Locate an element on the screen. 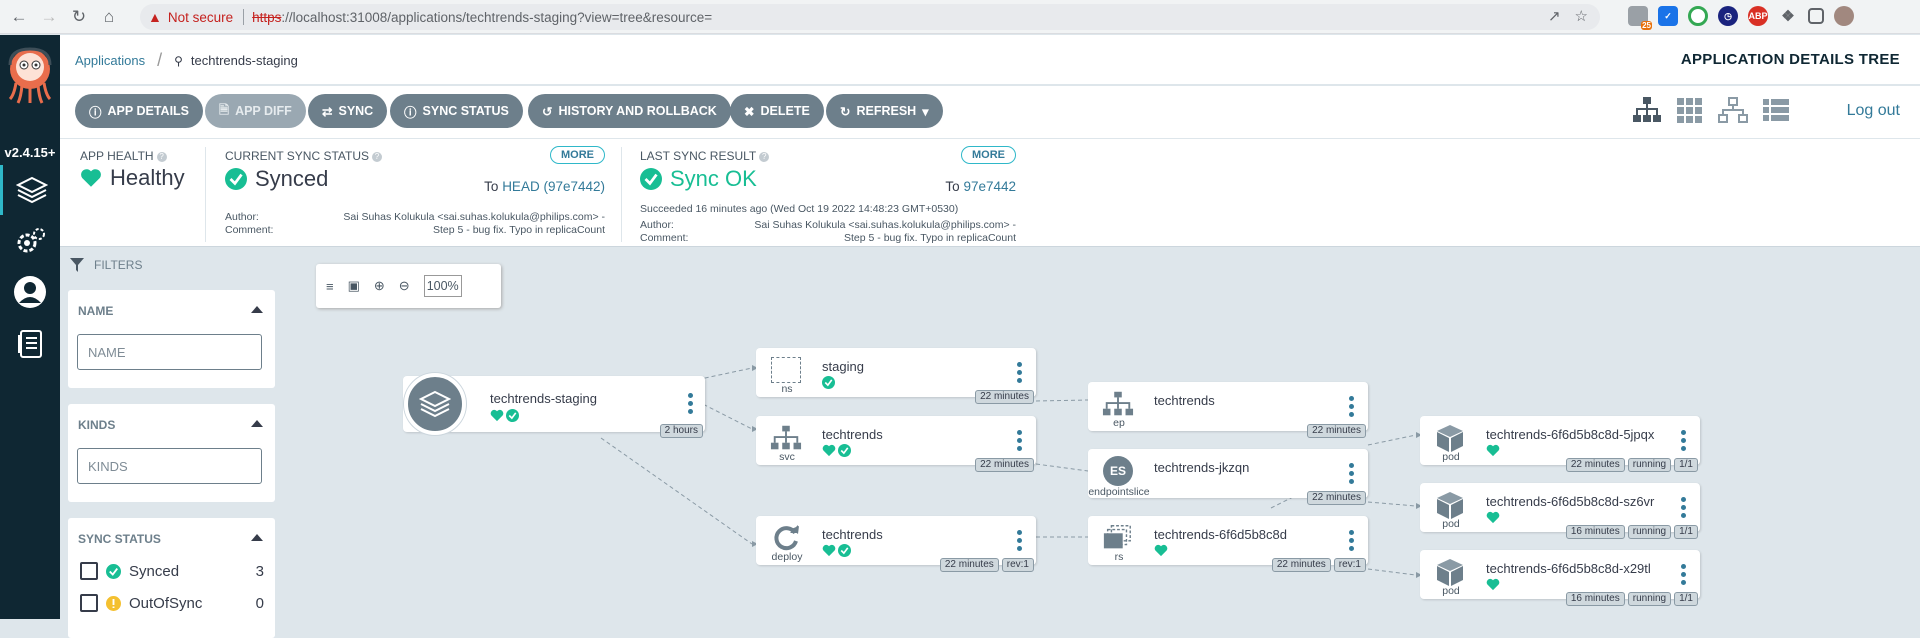 This screenshot has height=638, width=1920. documentation-icon is located at coordinates (30, 344).